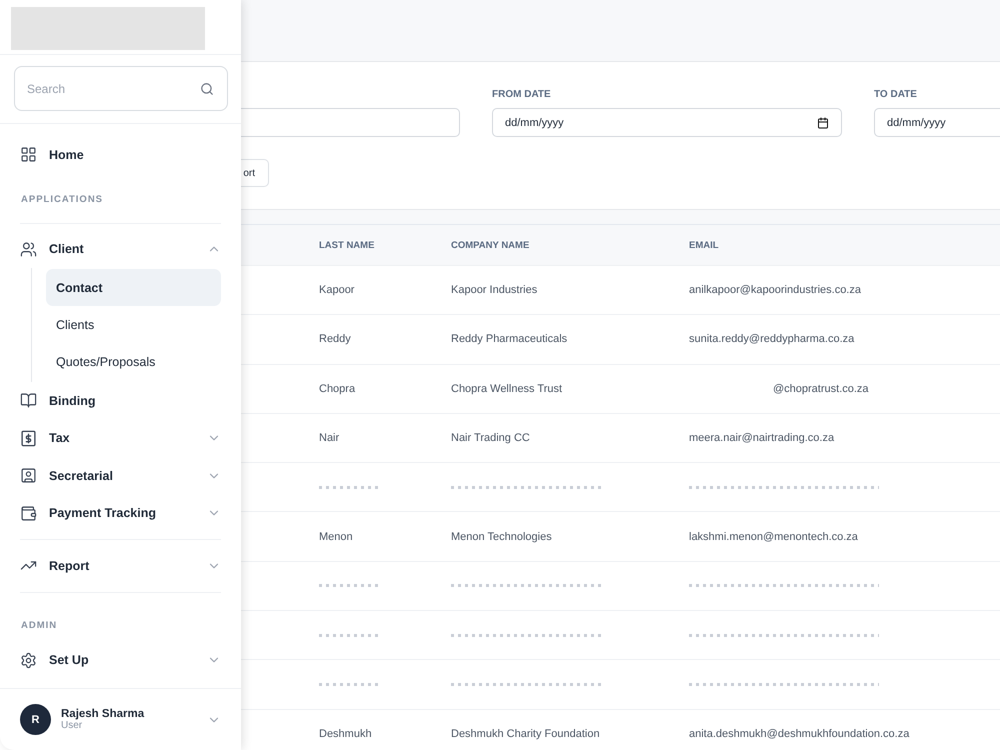  What do you see at coordinates (120, 513) in the screenshot?
I see `nav-item: Payment Tracking` at bounding box center [120, 513].